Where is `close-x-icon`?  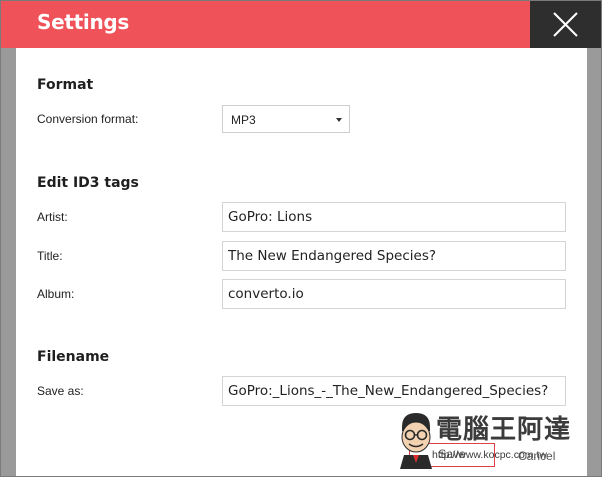 close-x-icon is located at coordinates (565, 24).